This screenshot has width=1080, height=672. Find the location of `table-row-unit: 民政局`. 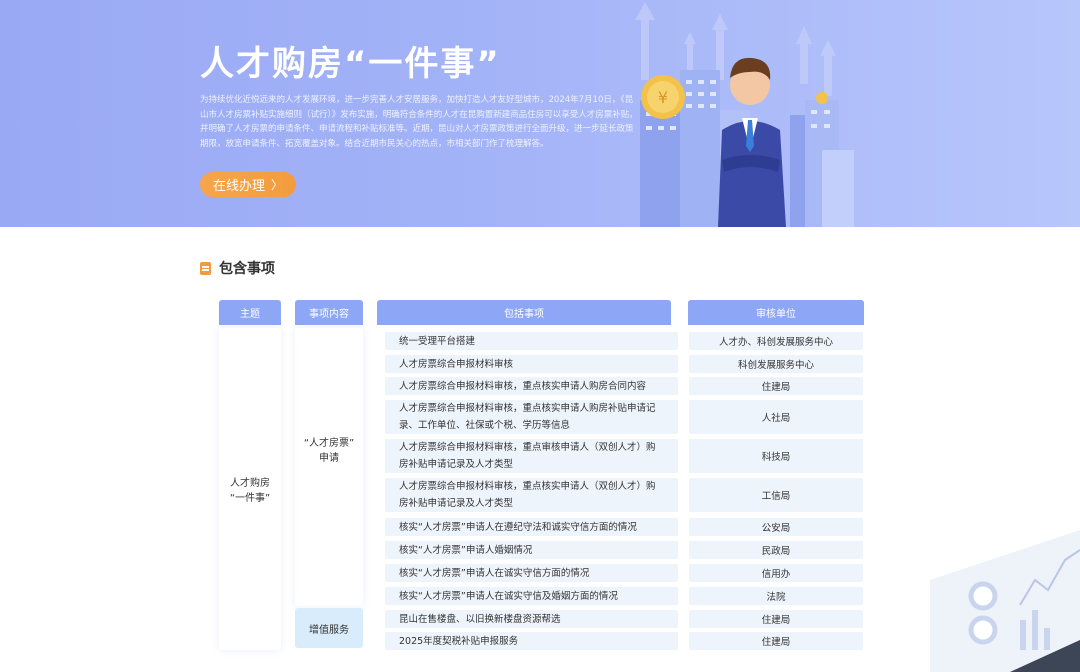

table-row-unit: 民政局 is located at coordinates (776, 550).